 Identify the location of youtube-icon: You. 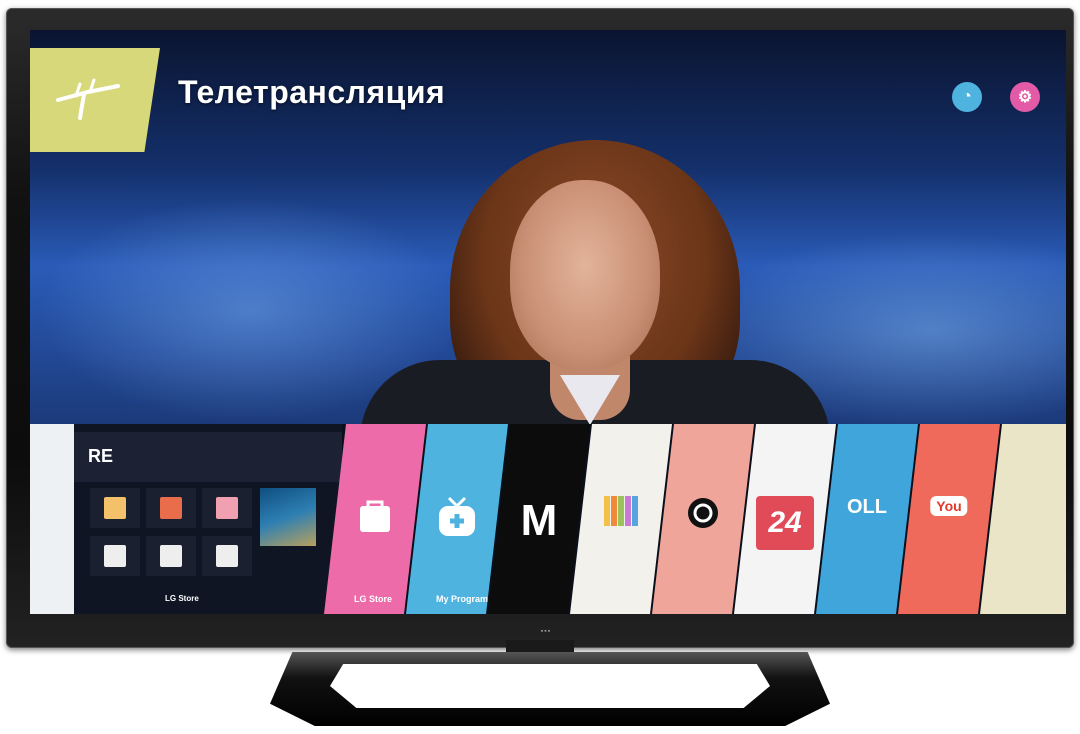
(948, 506).